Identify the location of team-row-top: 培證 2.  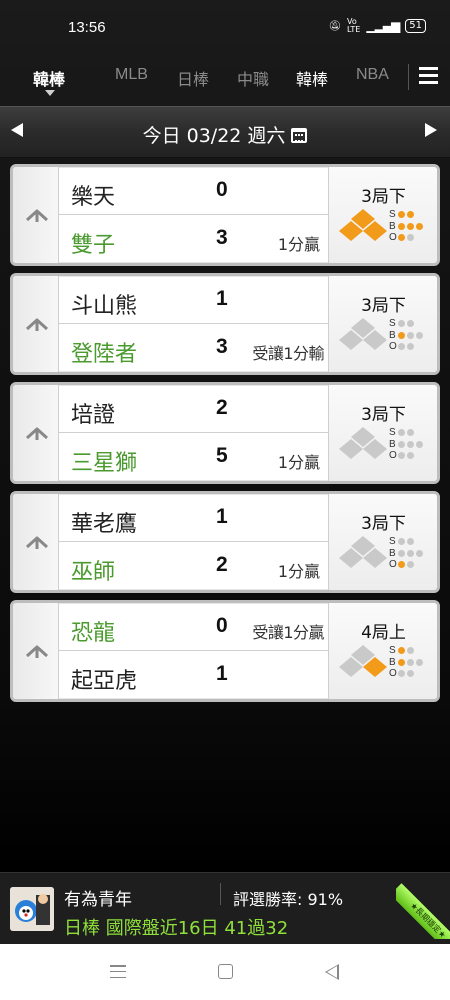
(193, 409).